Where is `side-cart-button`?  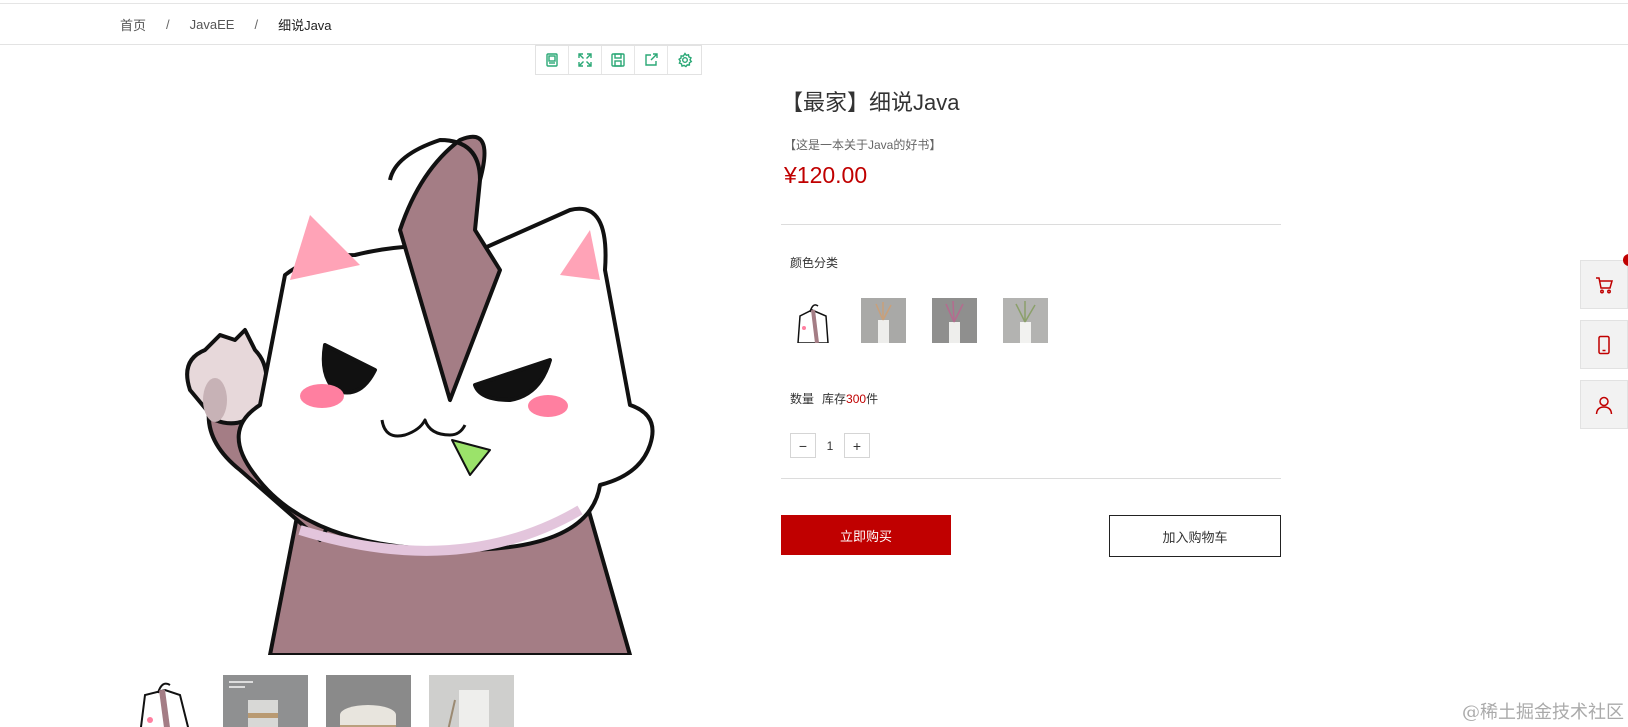
side-cart-button is located at coordinates (1604, 281).